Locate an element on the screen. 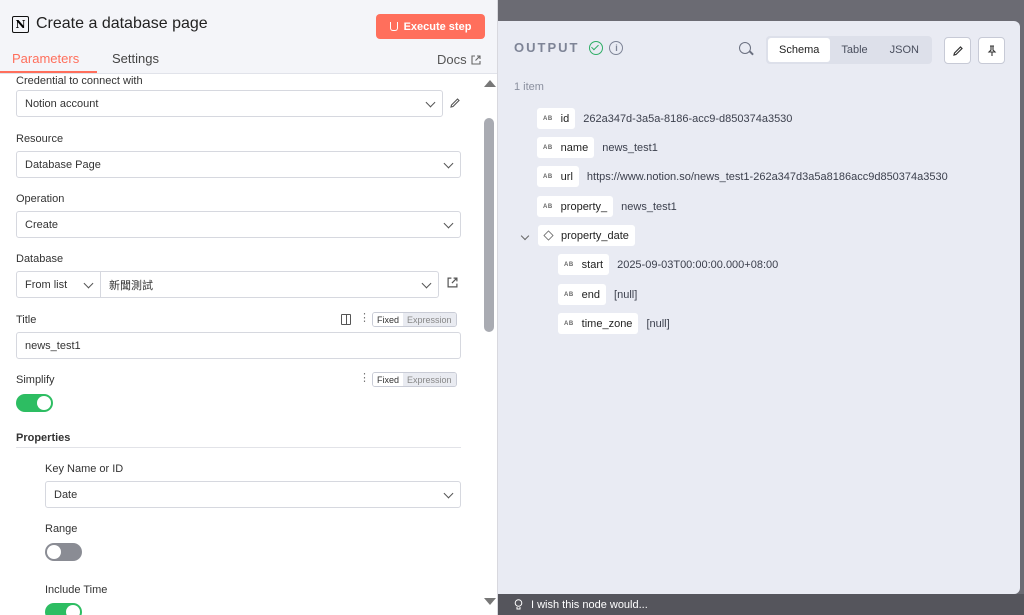  scroll-down-arrow is located at coordinates (490, 601).